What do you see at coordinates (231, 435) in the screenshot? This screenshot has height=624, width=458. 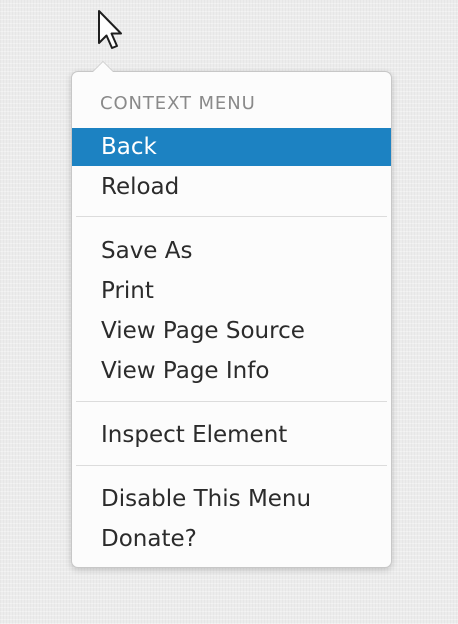 I see `menu-item-inspect-element: Inspect Element` at bounding box center [231, 435].